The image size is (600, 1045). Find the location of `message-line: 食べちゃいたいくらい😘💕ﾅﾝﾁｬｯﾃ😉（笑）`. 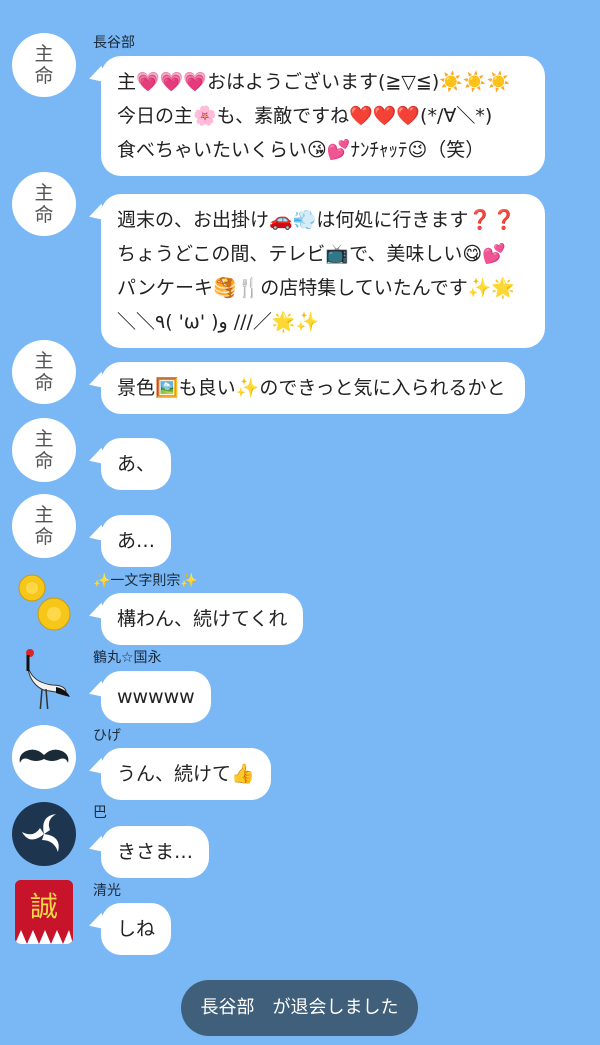

message-line: 食べちゃいたいくらい😘💕ﾅﾝﾁｬｯﾃ😉（笑） is located at coordinates (301, 150).